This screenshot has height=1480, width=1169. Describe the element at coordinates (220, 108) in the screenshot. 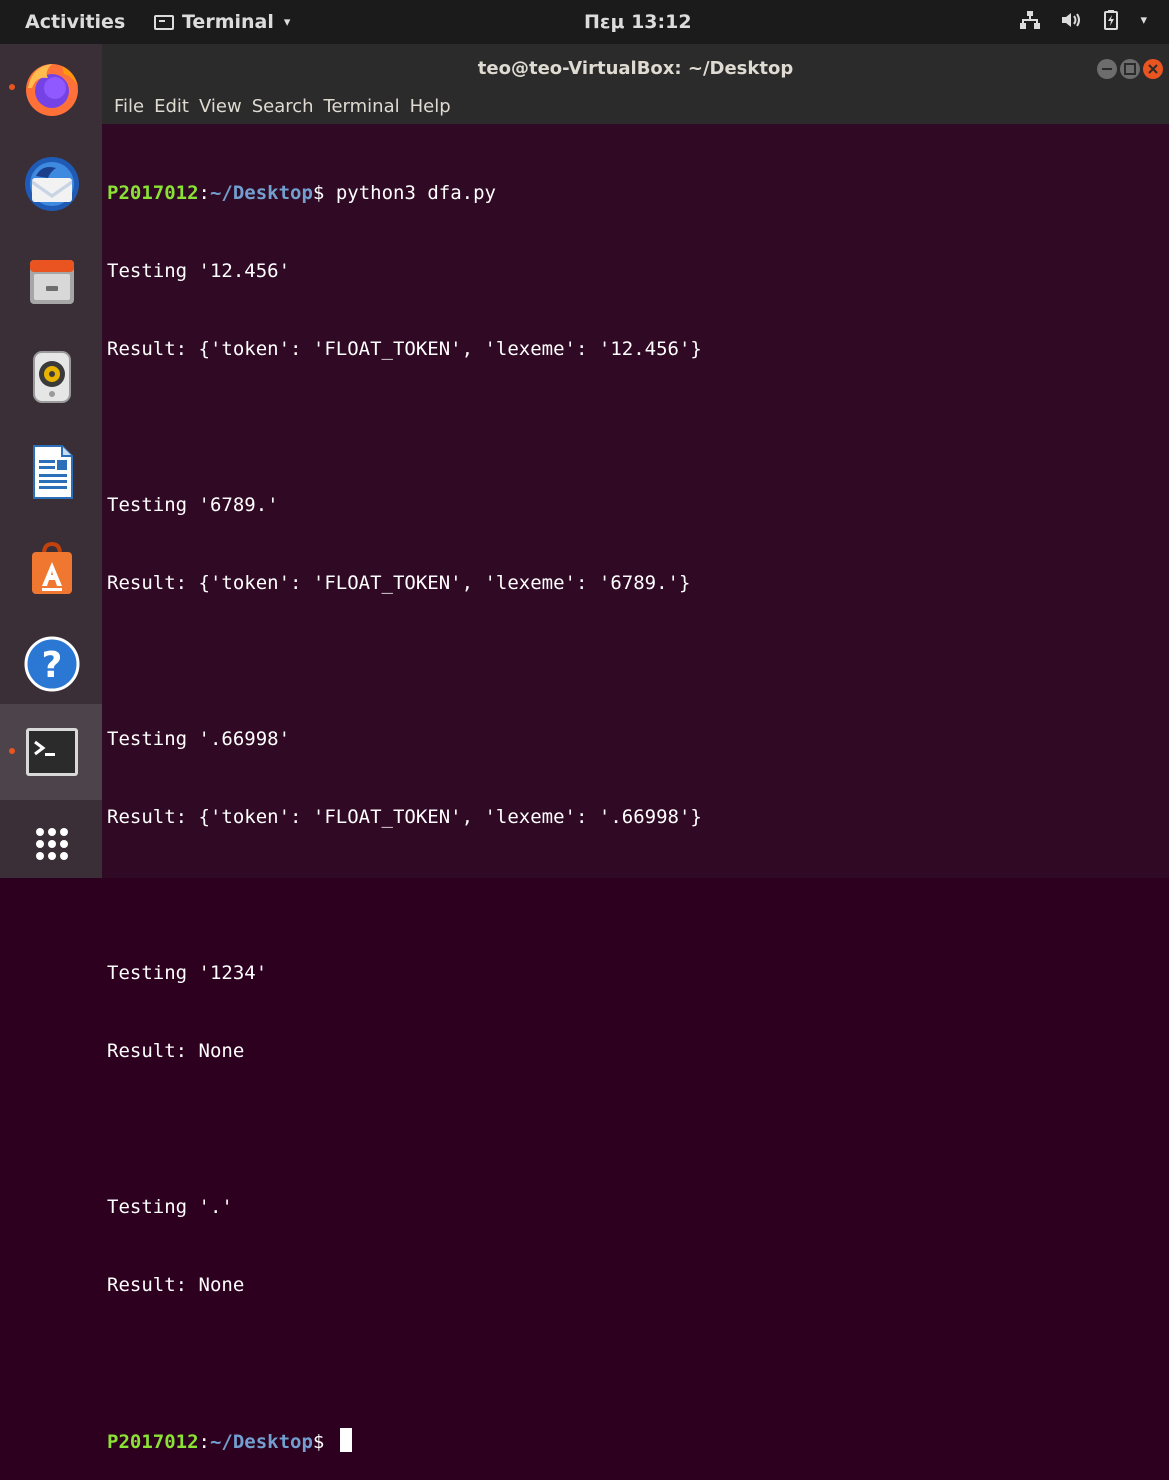

I see `menu-view: View` at that location.